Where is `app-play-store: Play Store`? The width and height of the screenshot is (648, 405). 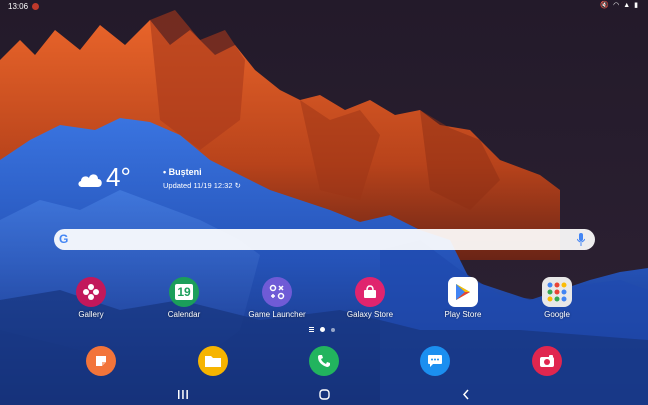
app-play-store: Play Store is located at coordinates (463, 298).